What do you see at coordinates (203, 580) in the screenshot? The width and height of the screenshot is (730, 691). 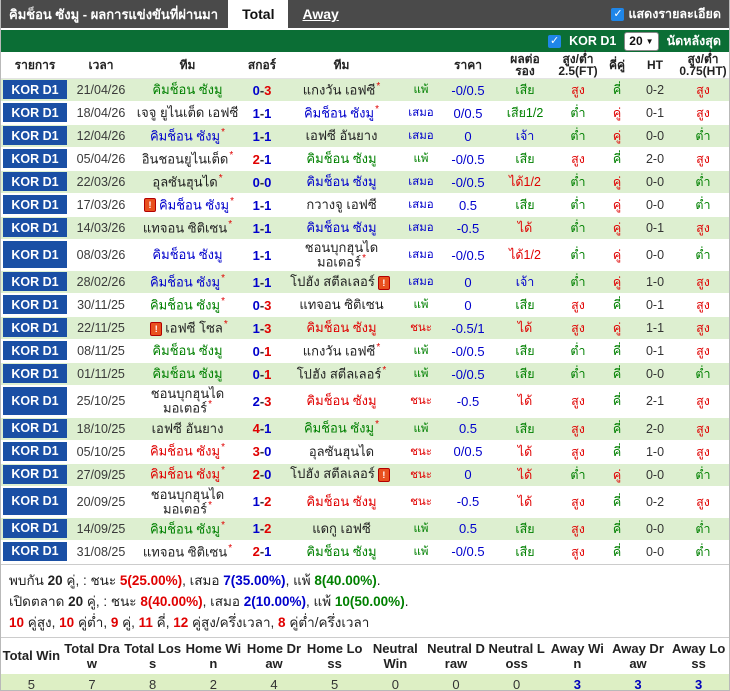 I see `summary-segment: , เสมอ` at bounding box center [203, 580].